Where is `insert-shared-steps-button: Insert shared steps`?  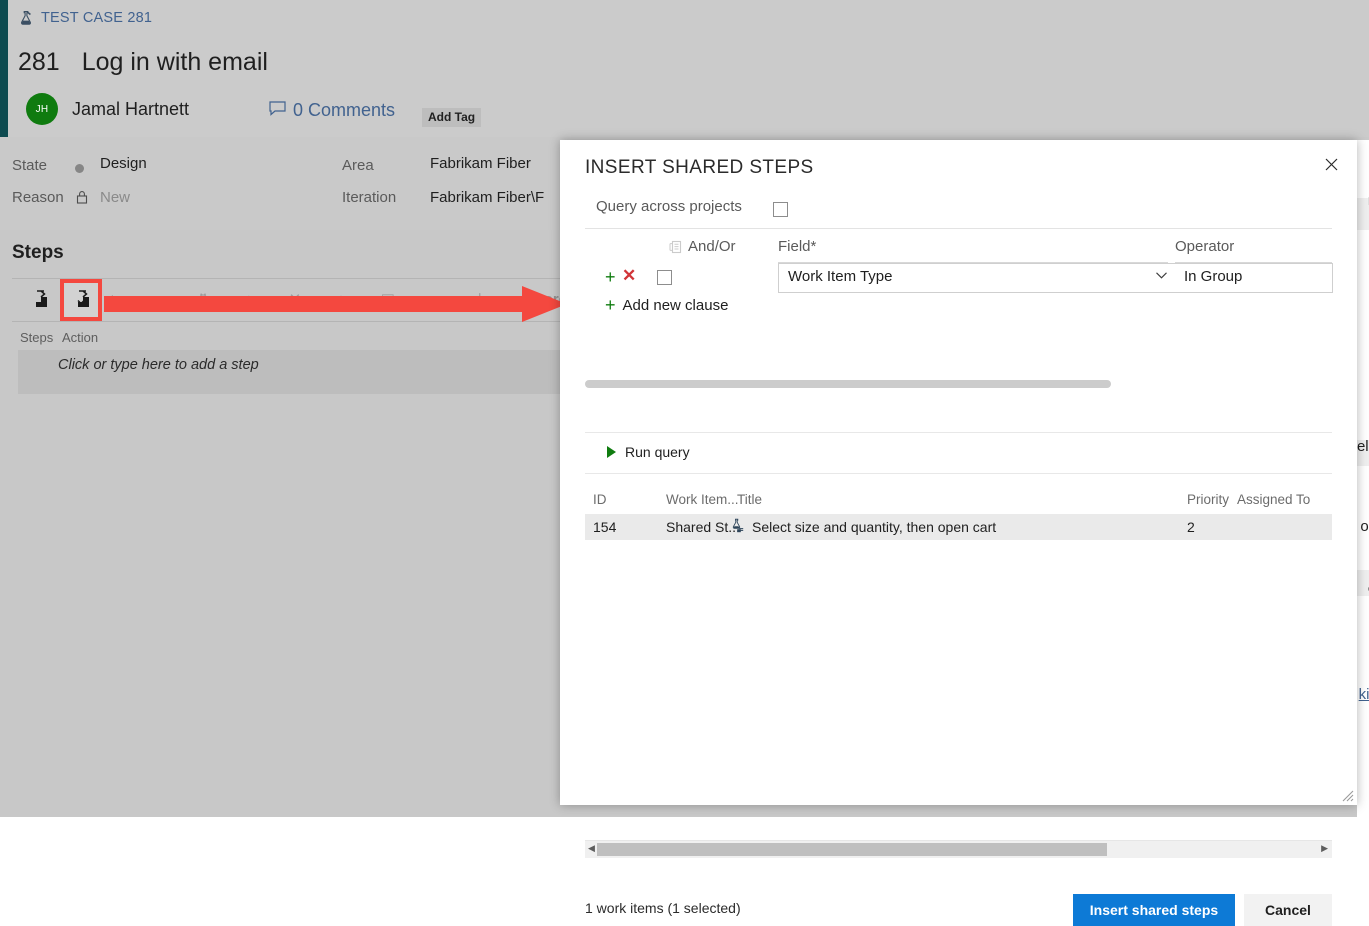 insert-shared-steps-button: Insert shared steps is located at coordinates (1154, 910).